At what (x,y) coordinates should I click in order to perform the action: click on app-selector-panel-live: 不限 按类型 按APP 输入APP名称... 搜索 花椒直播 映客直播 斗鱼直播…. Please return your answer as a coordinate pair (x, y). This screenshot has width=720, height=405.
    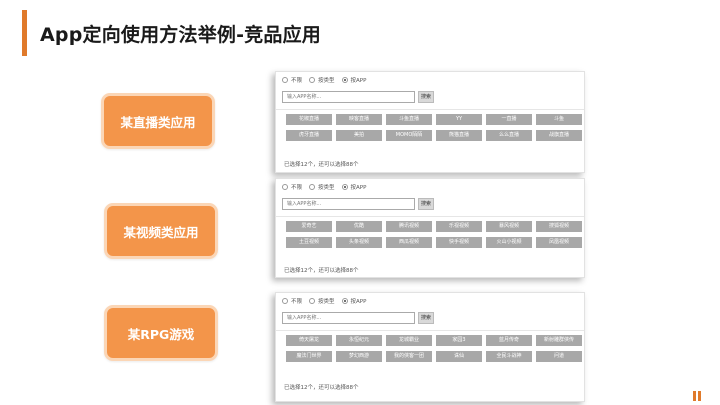
    Looking at the image, I should click on (430, 122).